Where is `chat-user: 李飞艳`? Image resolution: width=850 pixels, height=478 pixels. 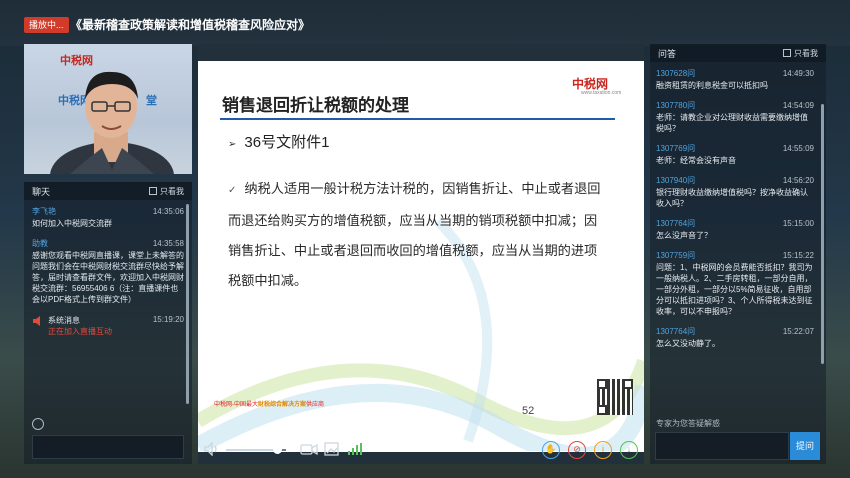
chat-user: 李飞艳 is located at coordinates (44, 211).